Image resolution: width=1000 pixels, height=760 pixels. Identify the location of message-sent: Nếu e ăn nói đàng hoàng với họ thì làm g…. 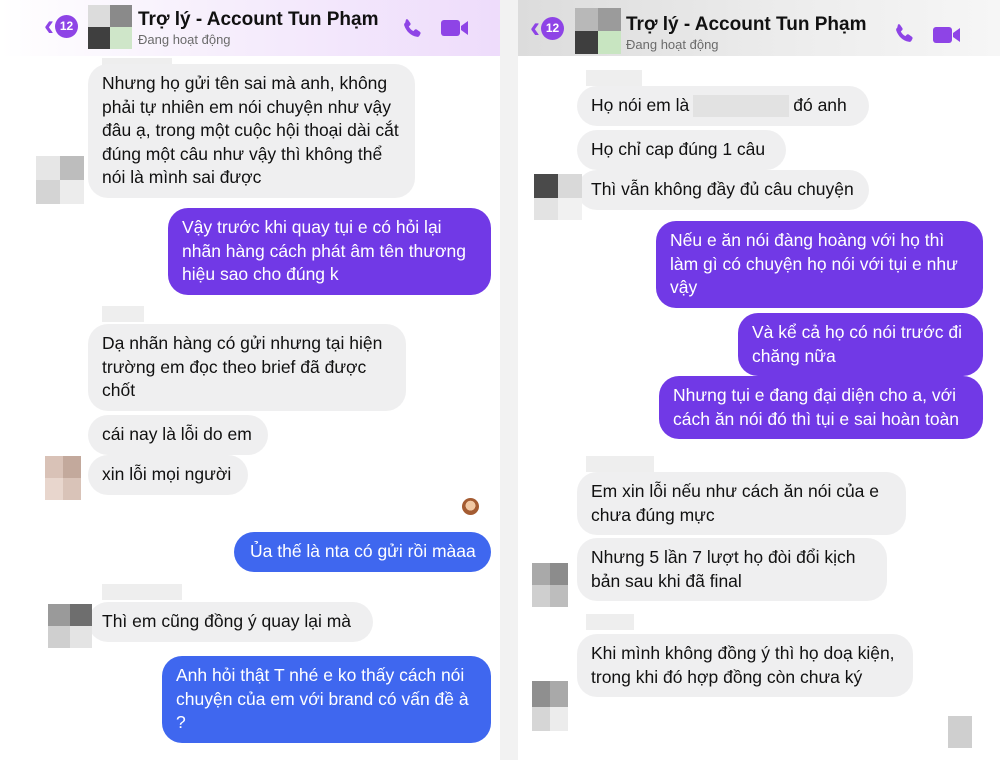
(819, 264).